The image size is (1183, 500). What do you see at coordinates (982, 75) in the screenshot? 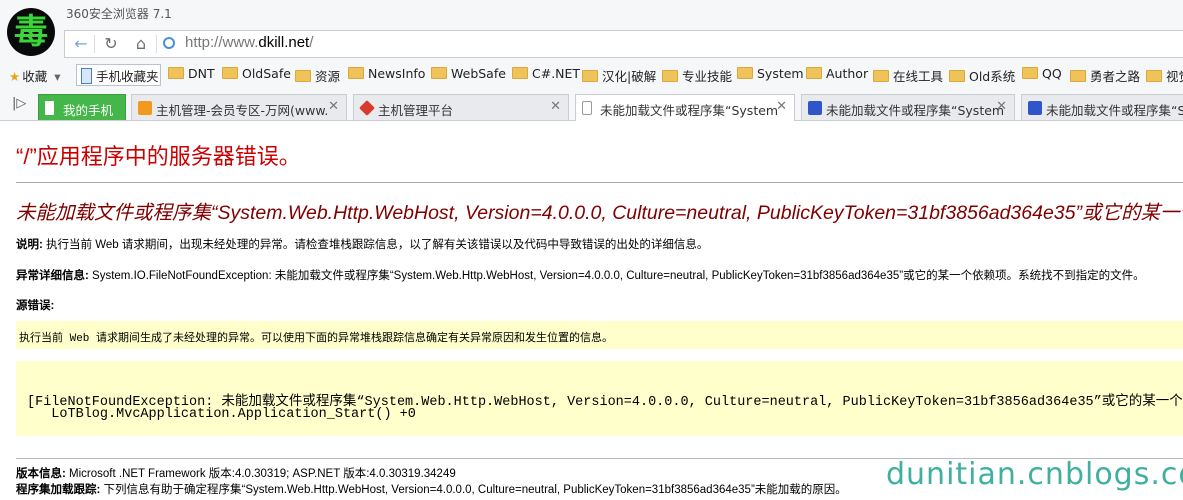
I see `bookmark-folder: Old系统` at bounding box center [982, 75].